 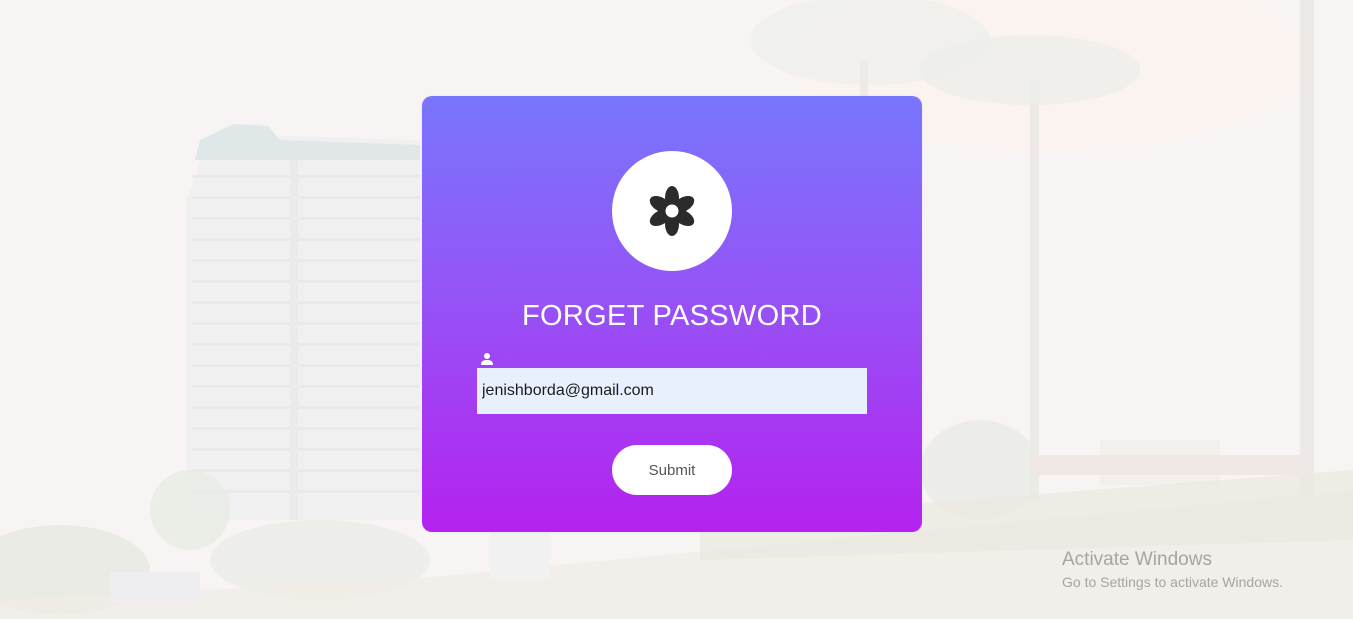 I want to click on logo-circle, so click(x=672, y=211).